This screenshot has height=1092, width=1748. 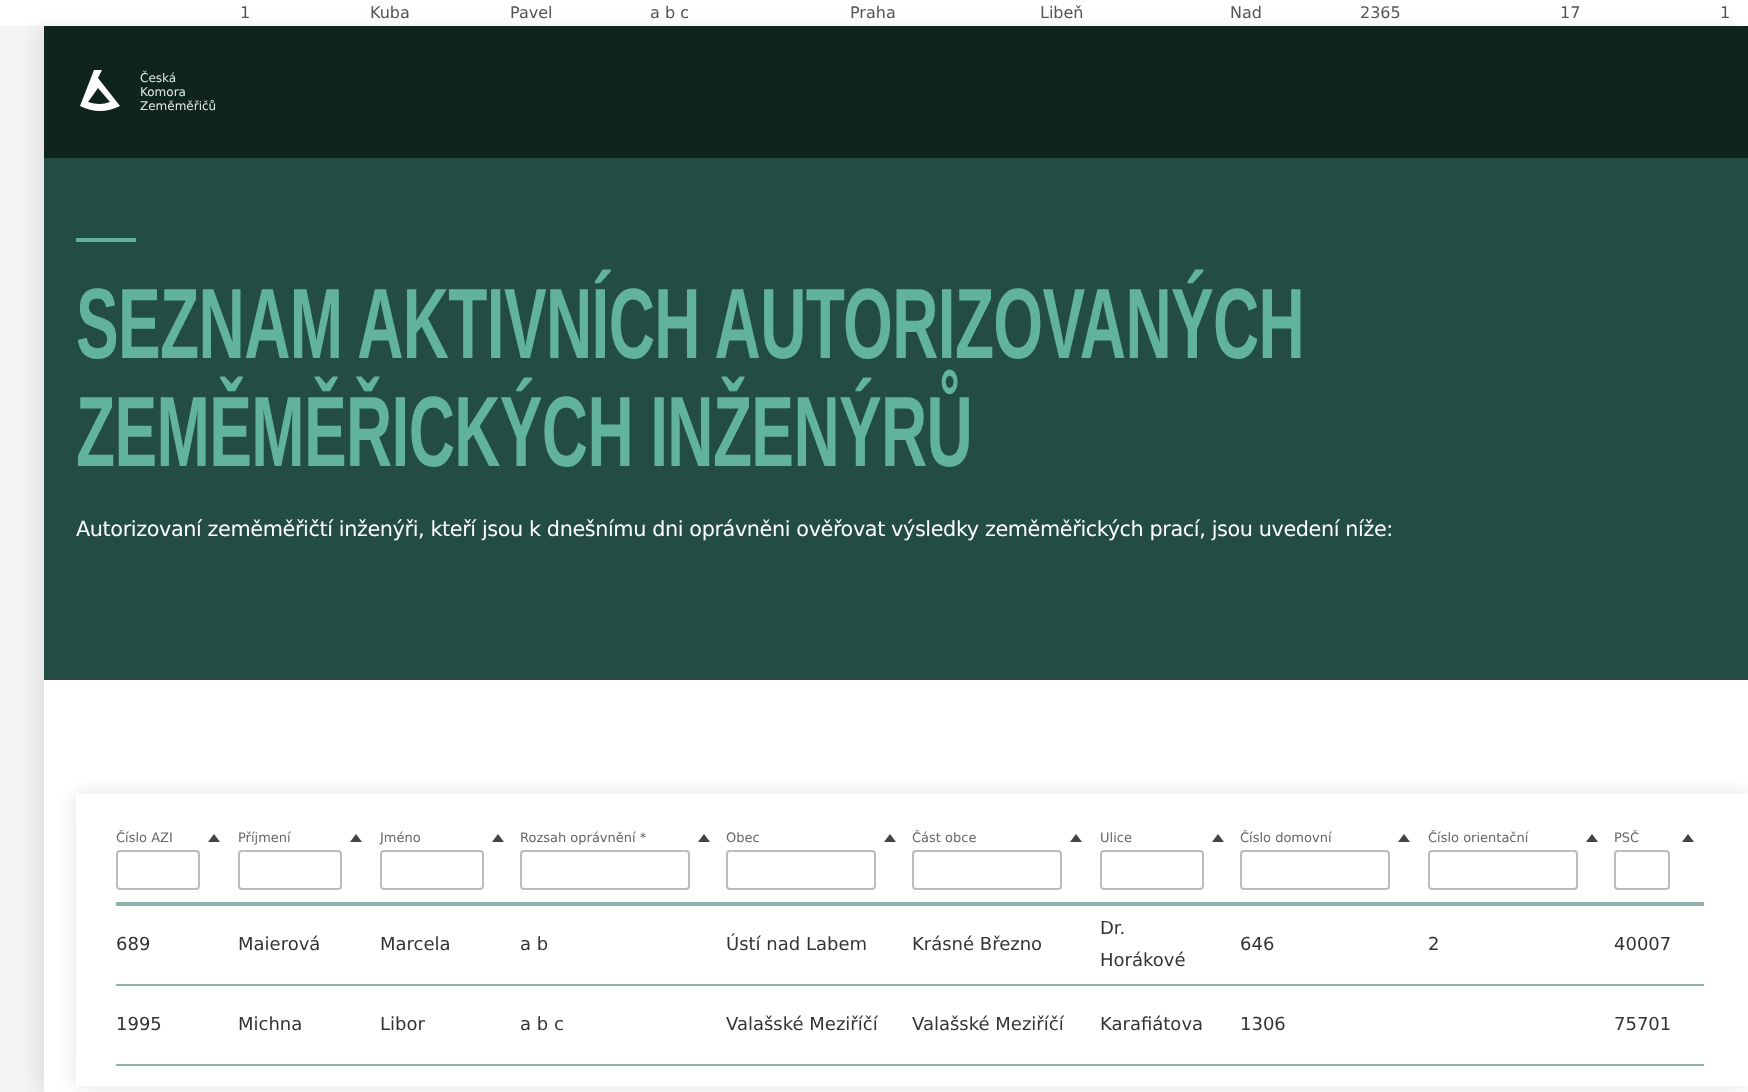 What do you see at coordinates (531, 13) in the screenshot?
I see `background-table-cell: Pavel` at bounding box center [531, 13].